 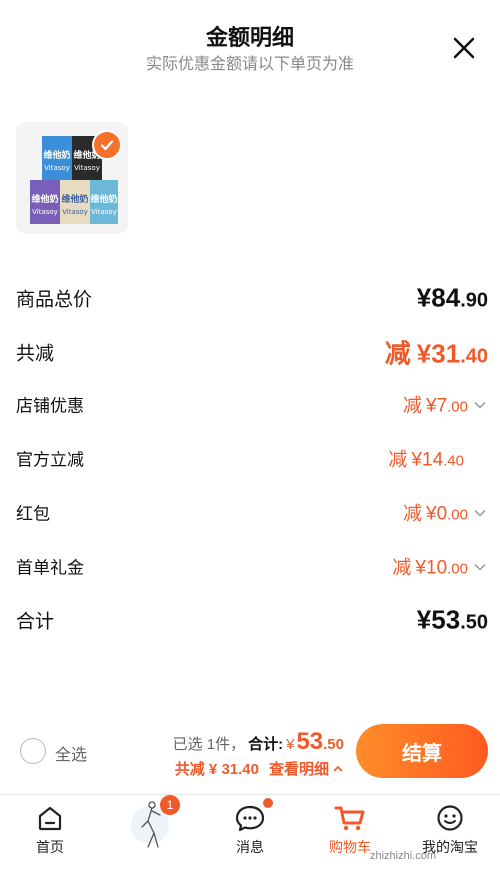 What do you see at coordinates (35, 622) in the screenshot?
I see `row-label: 合计` at bounding box center [35, 622].